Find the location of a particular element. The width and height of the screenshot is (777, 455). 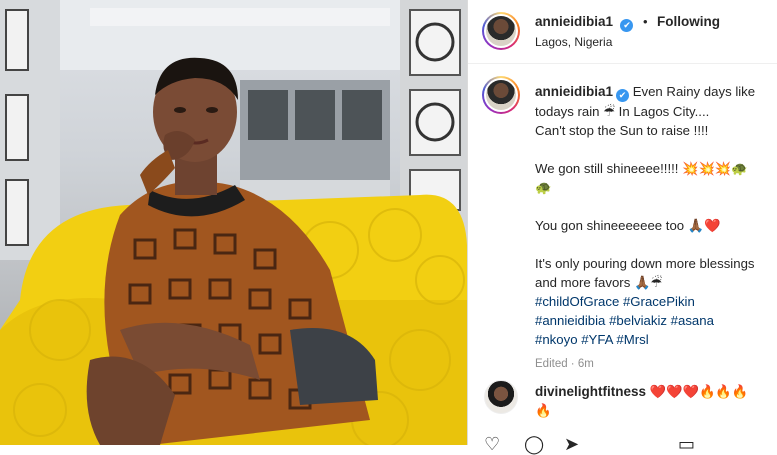

hashtag-link: #GracePikin is located at coordinates (659, 301).